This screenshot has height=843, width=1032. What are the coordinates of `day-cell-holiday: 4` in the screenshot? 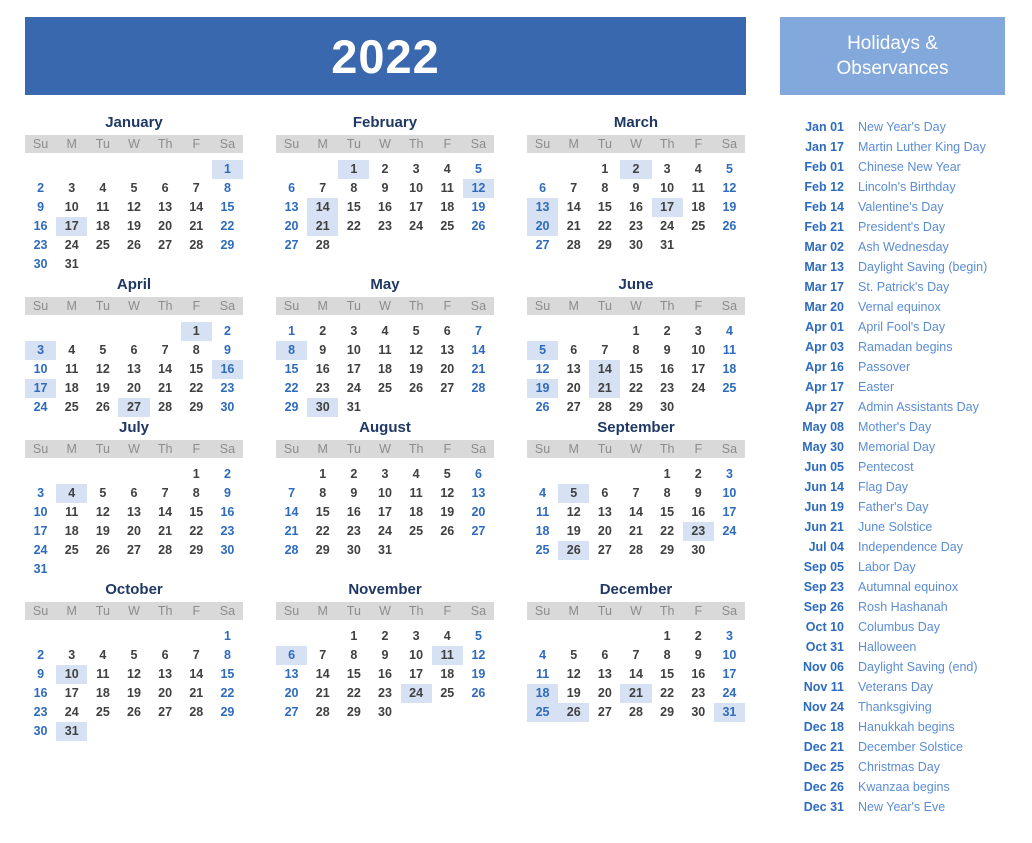 It's located at (72, 493).